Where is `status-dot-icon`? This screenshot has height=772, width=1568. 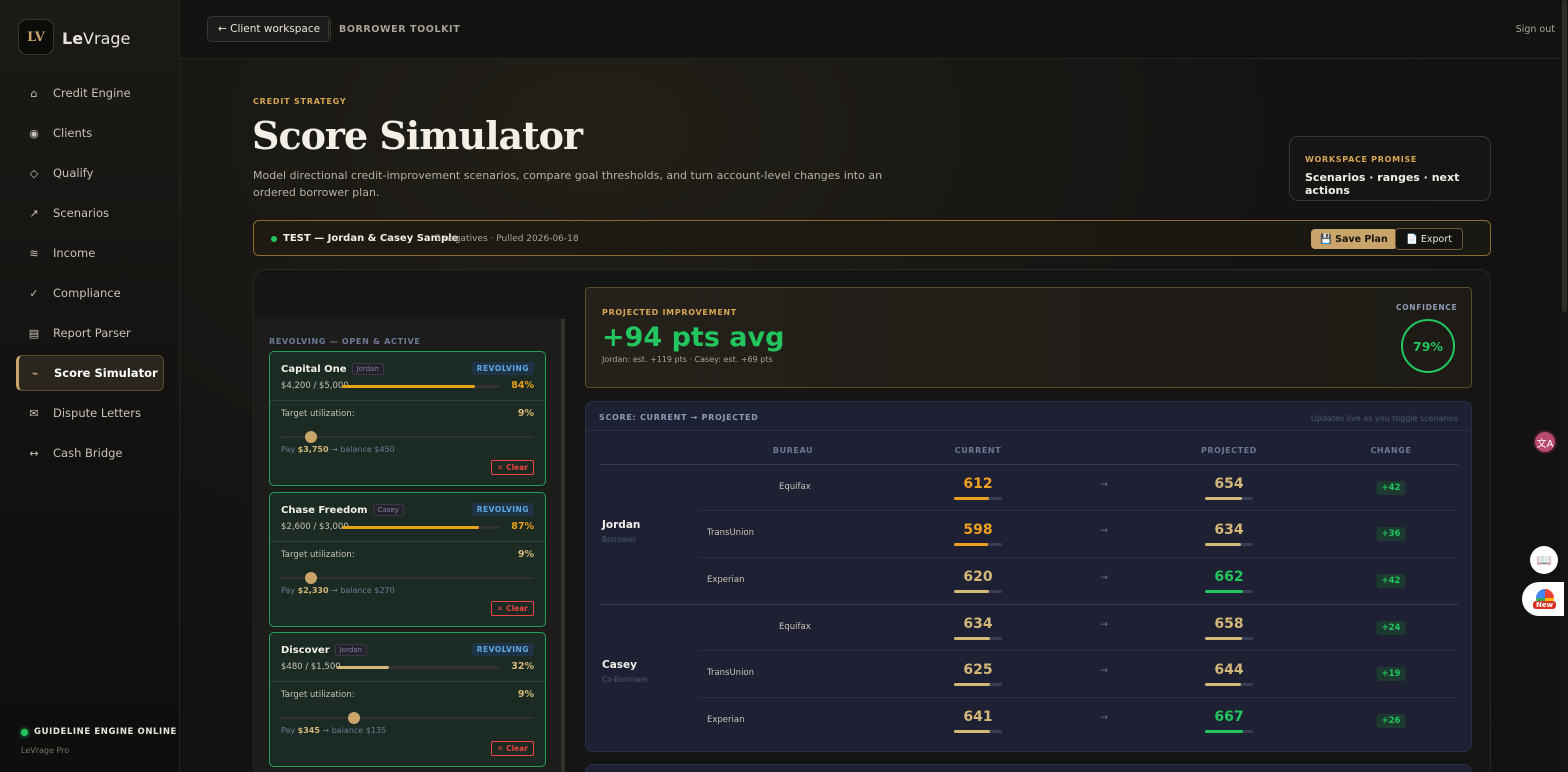
status-dot-icon is located at coordinates (24, 732).